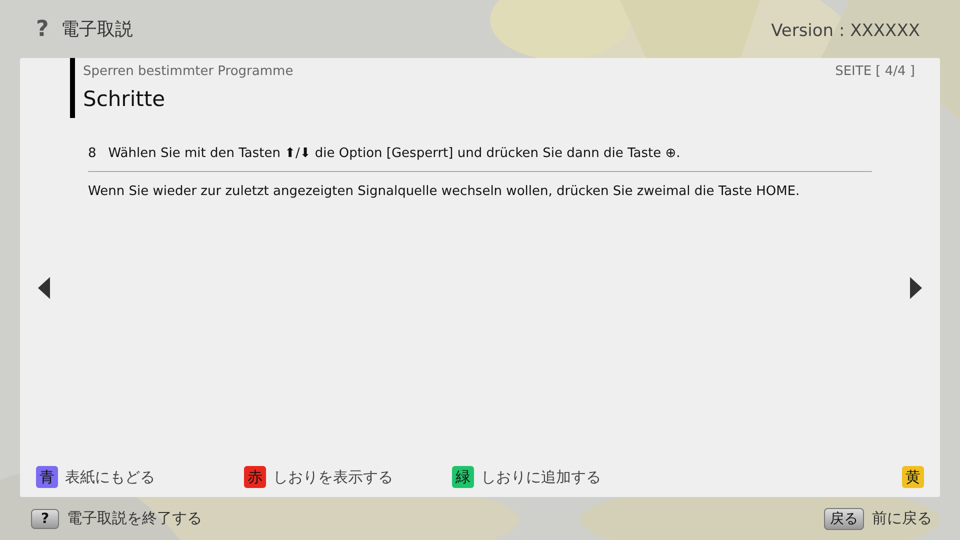 This screenshot has width=960, height=540. What do you see at coordinates (96, 29) in the screenshot?
I see `app-title: 電子取説` at bounding box center [96, 29].